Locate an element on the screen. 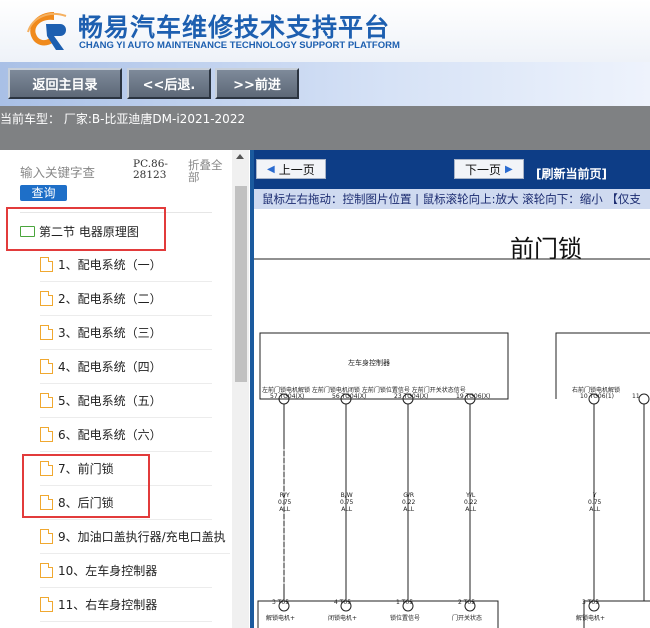 The height and width of the screenshot is (628, 650). prev-page-label: 上一页 is located at coordinates (296, 169).